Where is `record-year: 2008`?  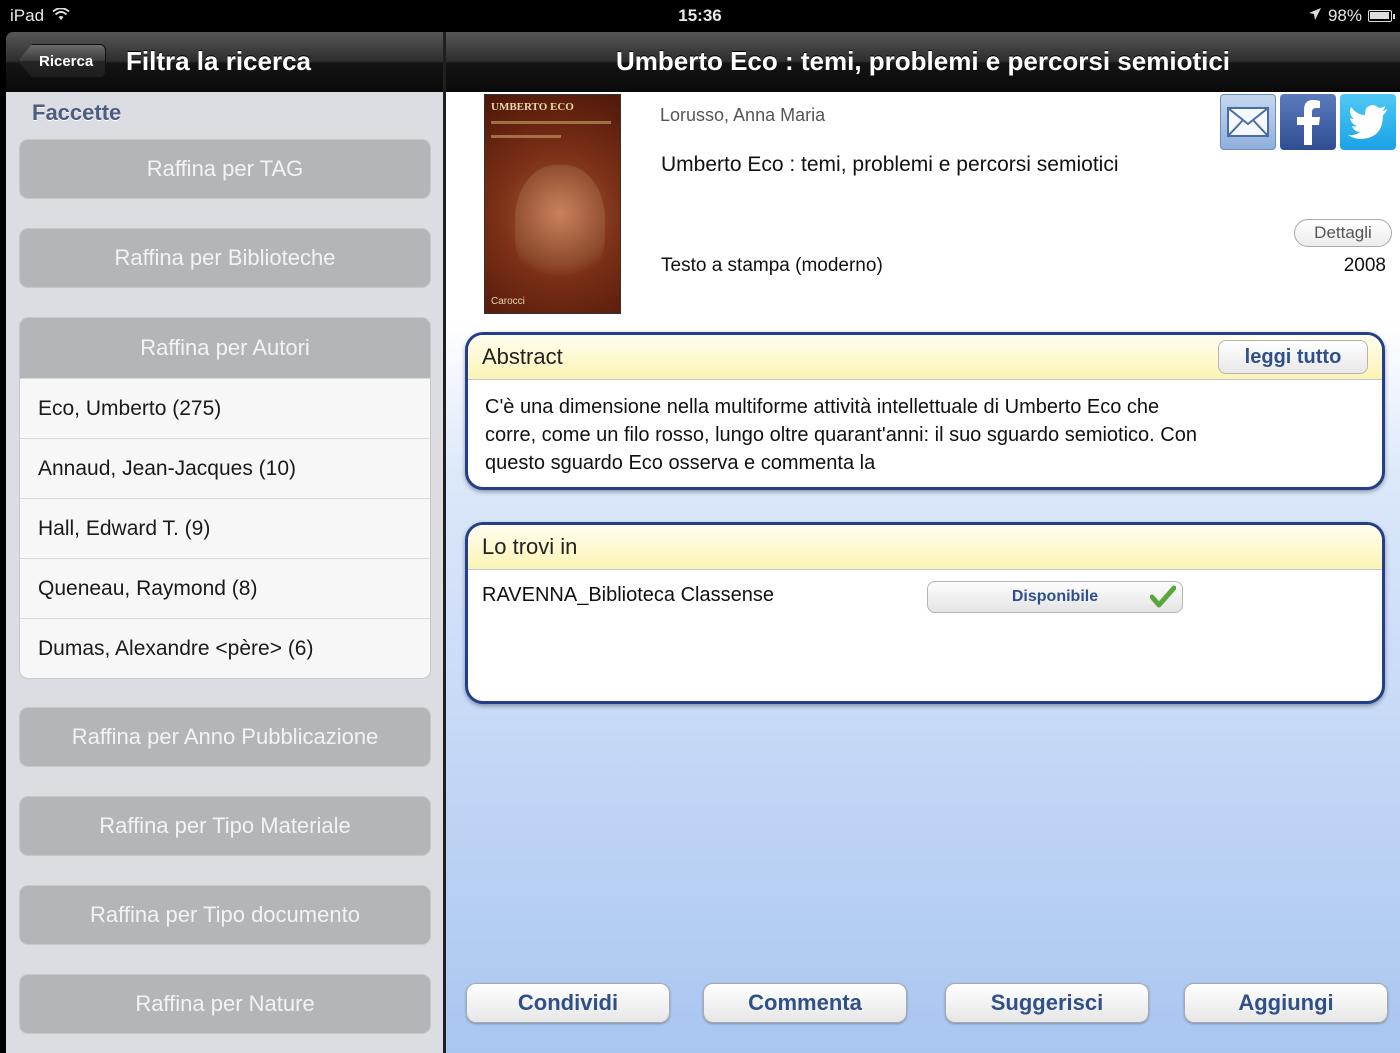
record-year: 2008 is located at coordinates (1364, 265).